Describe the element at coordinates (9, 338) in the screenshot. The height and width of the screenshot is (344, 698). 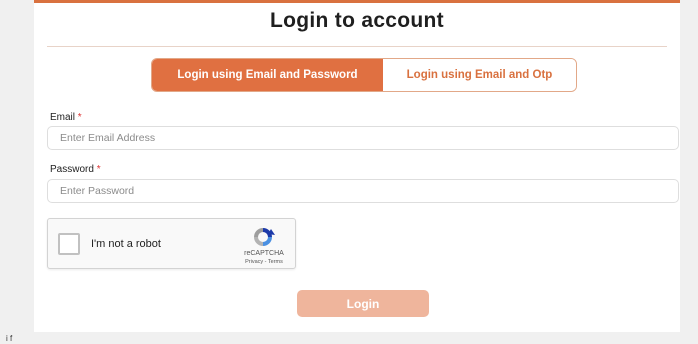
I see `stray-text: i f` at that location.